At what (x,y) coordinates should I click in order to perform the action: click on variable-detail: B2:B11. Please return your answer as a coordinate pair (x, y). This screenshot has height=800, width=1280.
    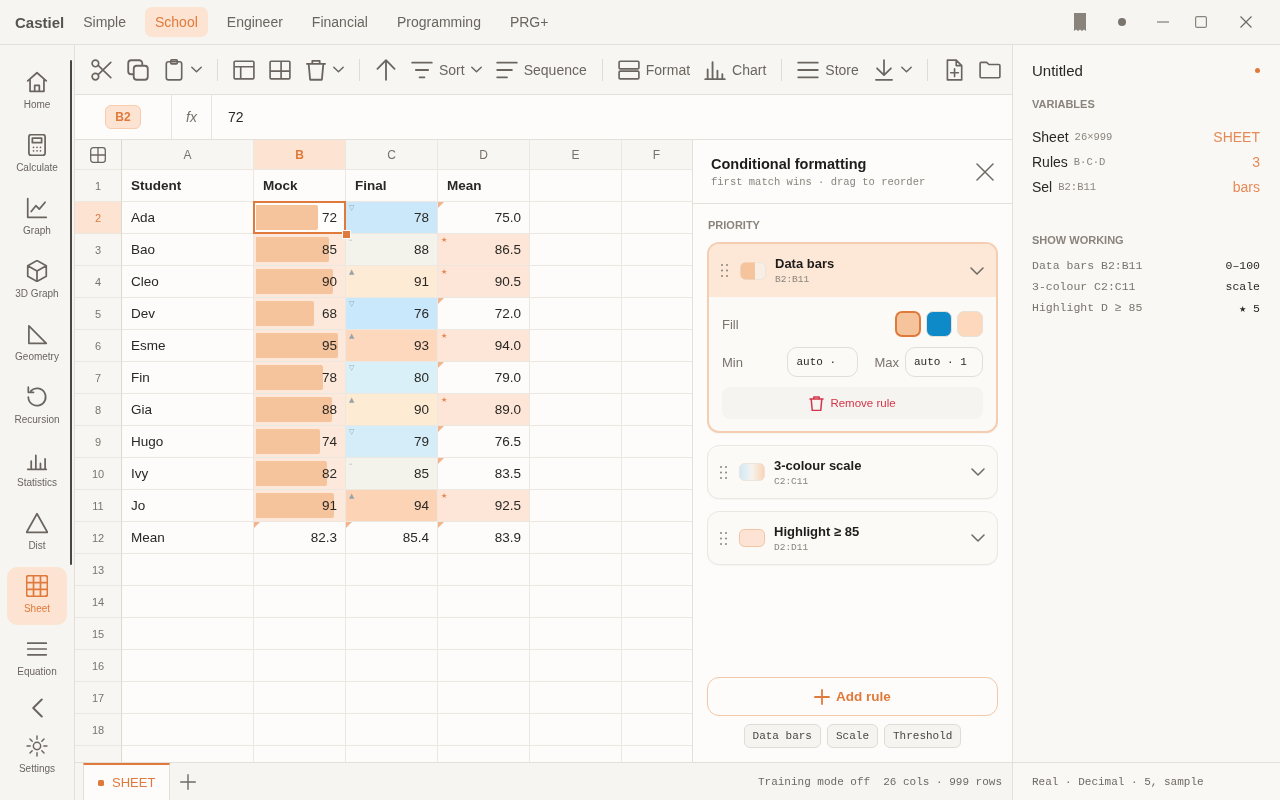
    Looking at the image, I should click on (1077, 186).